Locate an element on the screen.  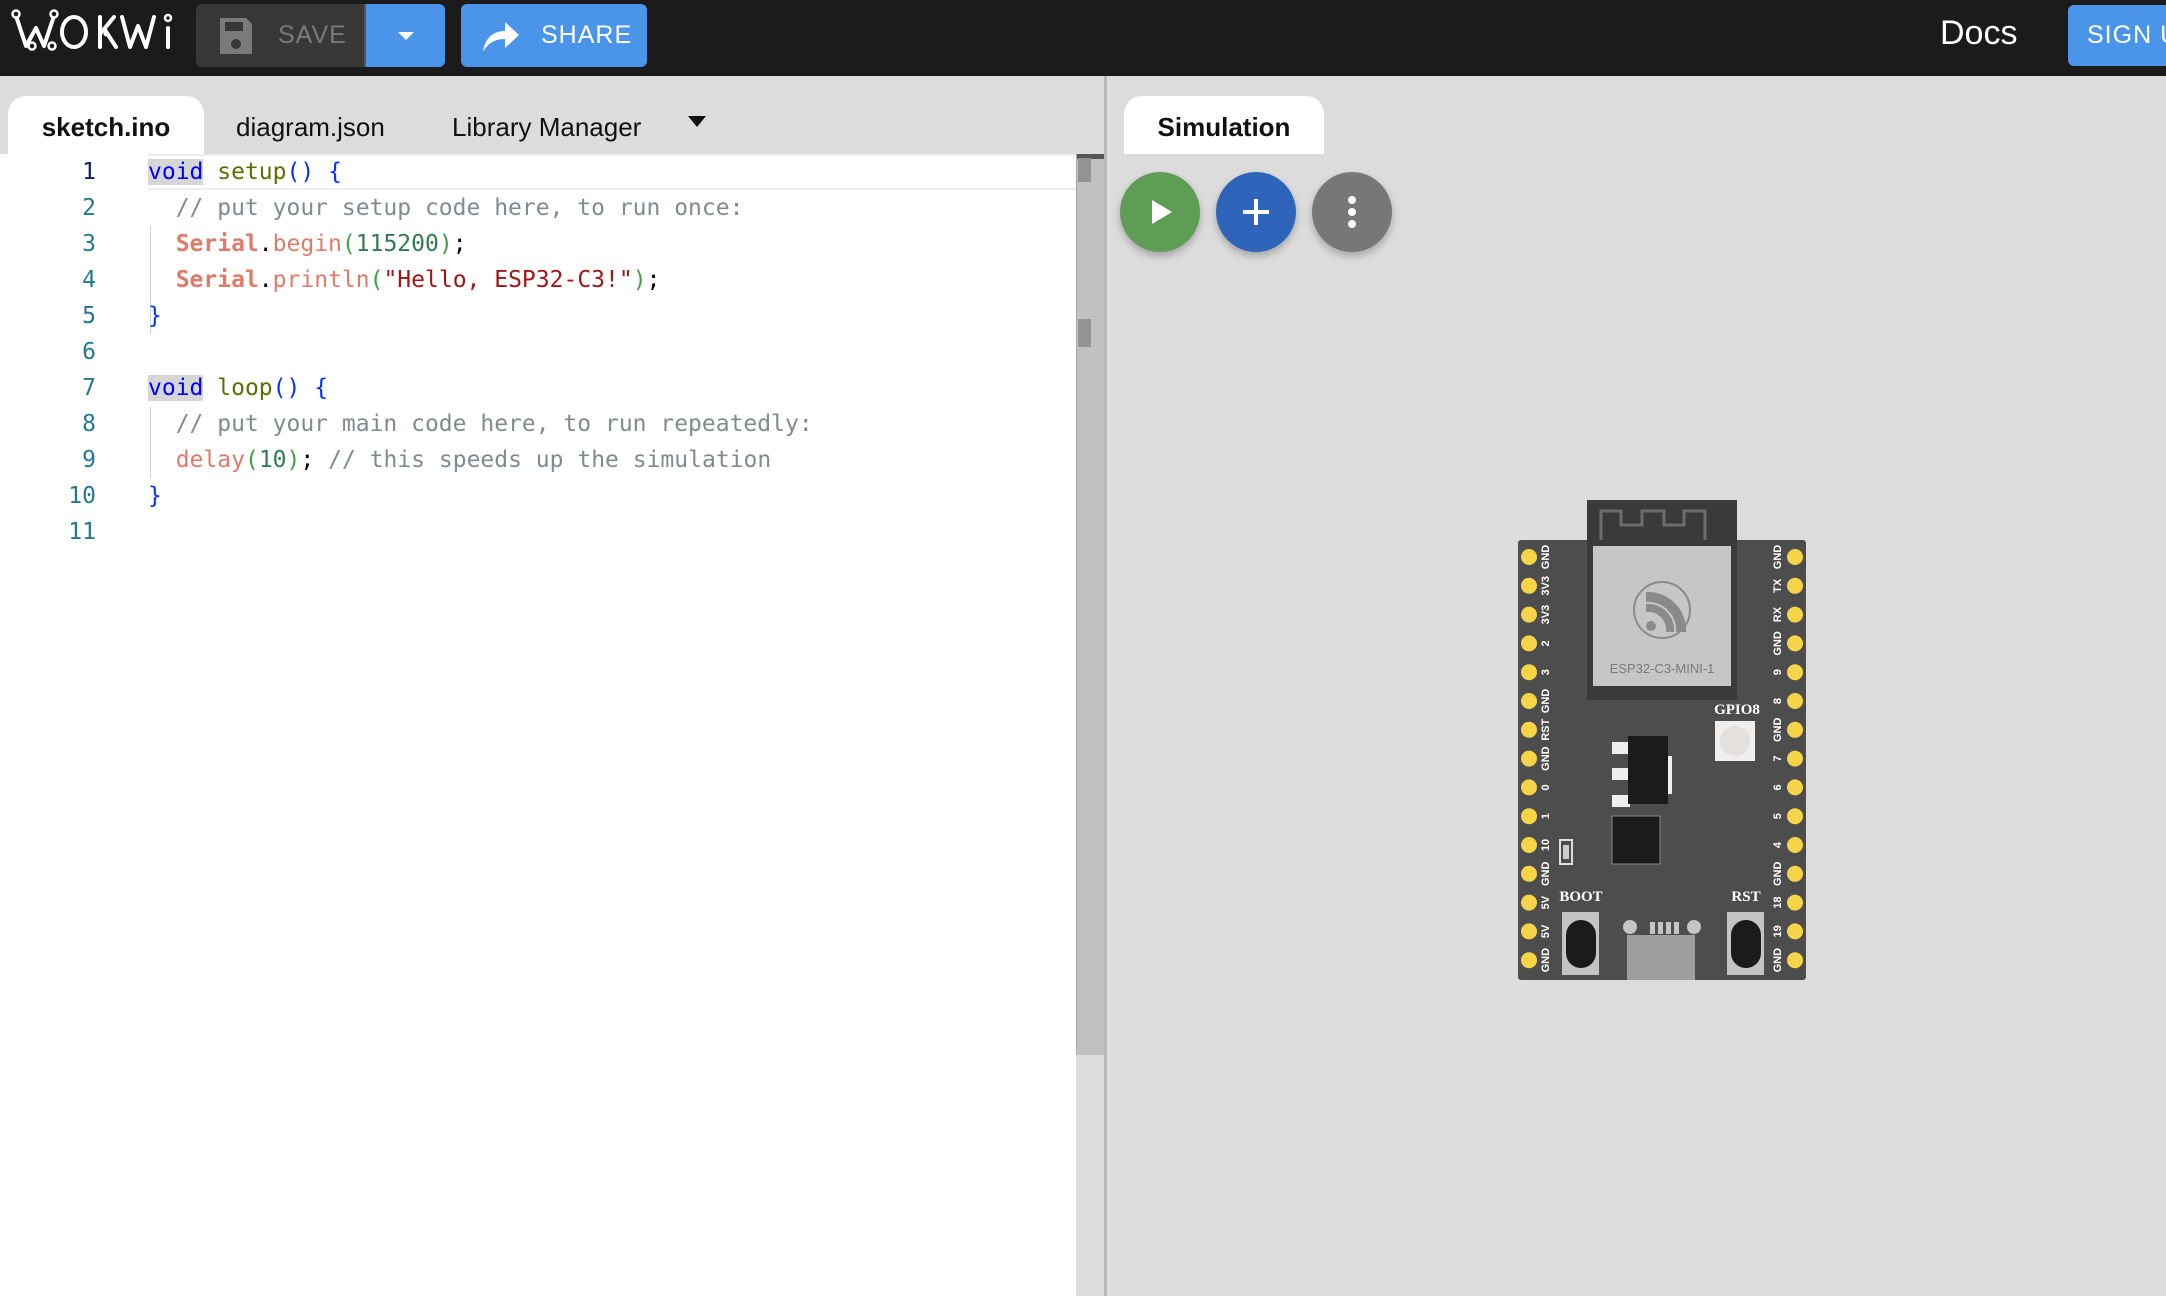
code-line: 3 Serial.begin(115200); is located at coordinates (538, 244).